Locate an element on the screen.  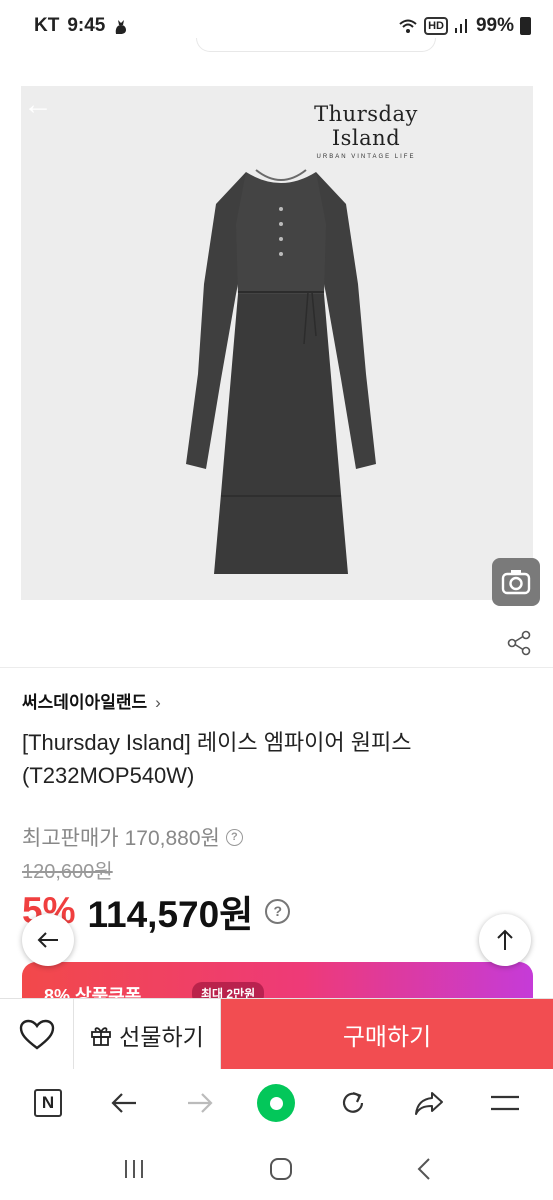
menu-icon is located at coordinates (504, 1103).